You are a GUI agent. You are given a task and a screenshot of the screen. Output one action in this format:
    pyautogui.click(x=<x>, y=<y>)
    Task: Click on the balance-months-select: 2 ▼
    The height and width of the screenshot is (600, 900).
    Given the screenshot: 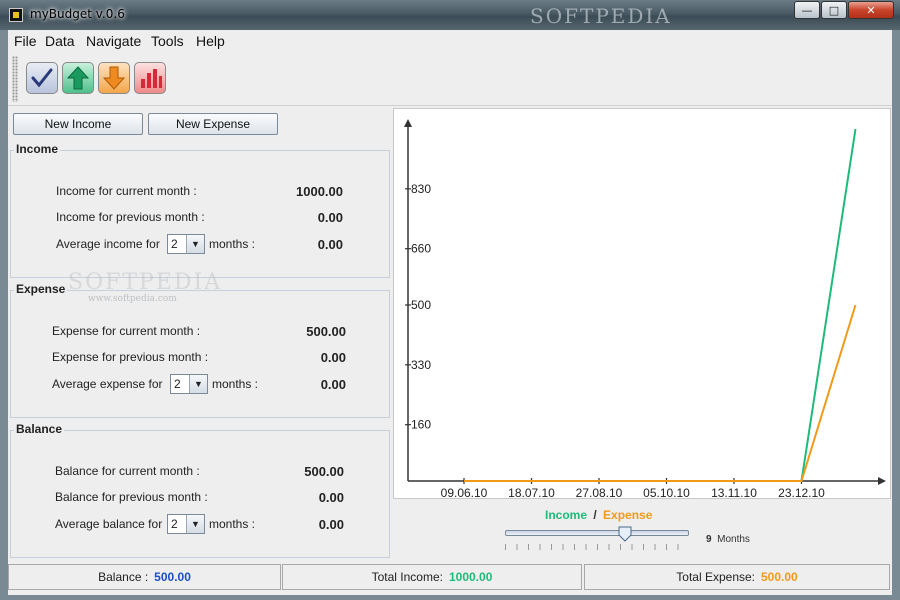 What is the action you would take?
    pyautogui.click(x=186, y=524)
    